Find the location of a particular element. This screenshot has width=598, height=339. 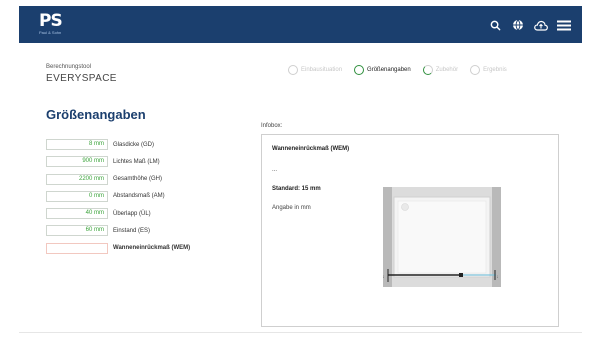

wanneneinrueckmass-input is located at coordinates (77, 248).